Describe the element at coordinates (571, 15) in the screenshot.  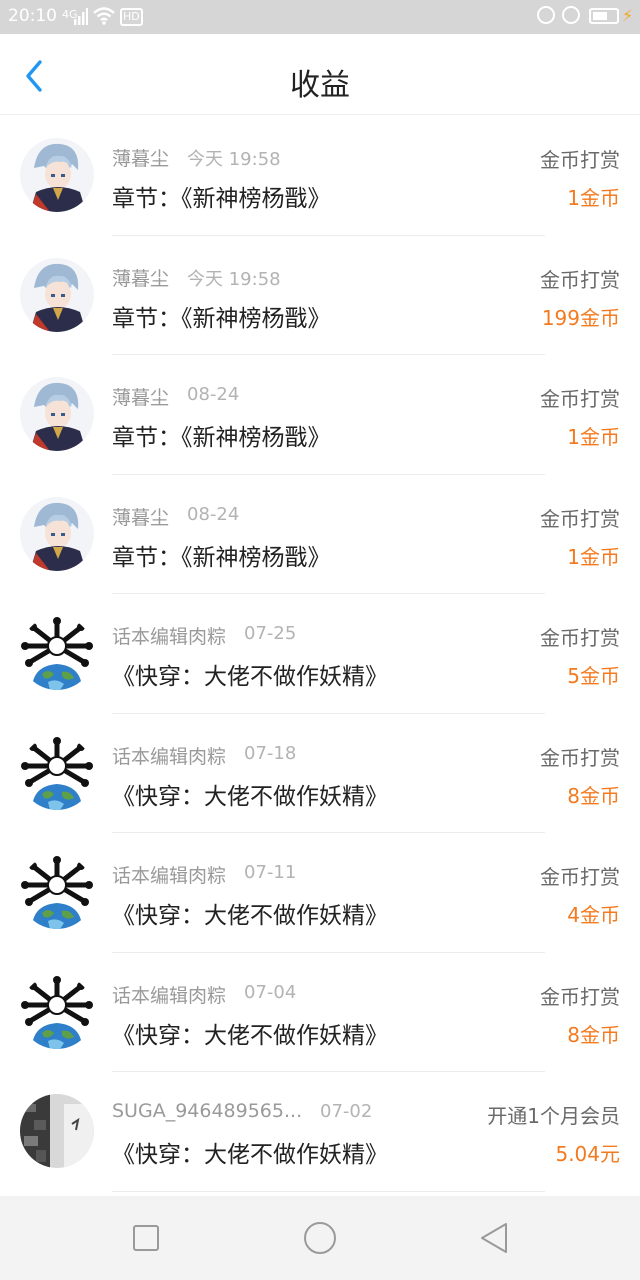
I see `alarm-icon` at that location.